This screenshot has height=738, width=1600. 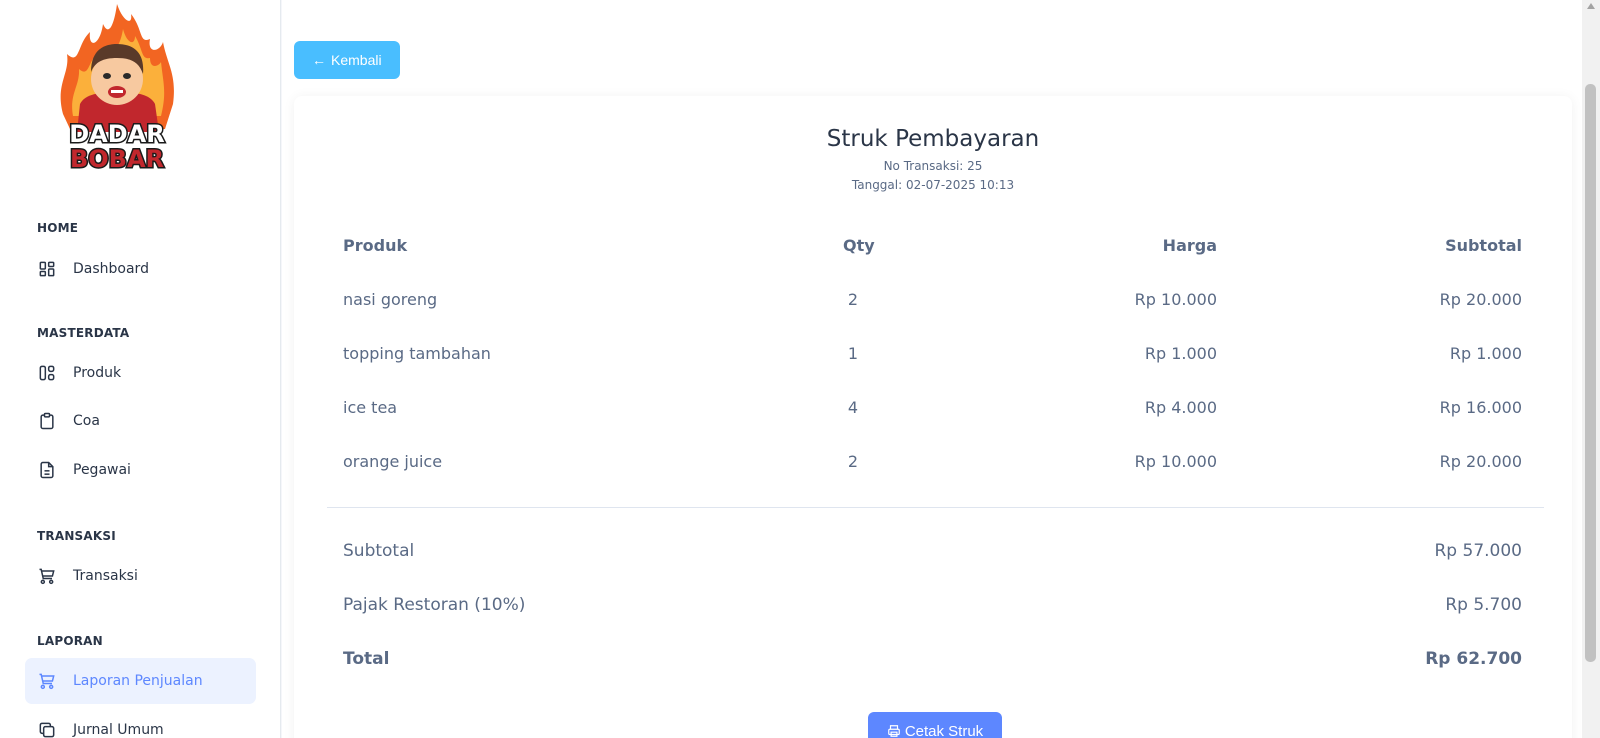 I want to click on nav-section-masterdata: MASTERDATA, so click(x=83, y=333).